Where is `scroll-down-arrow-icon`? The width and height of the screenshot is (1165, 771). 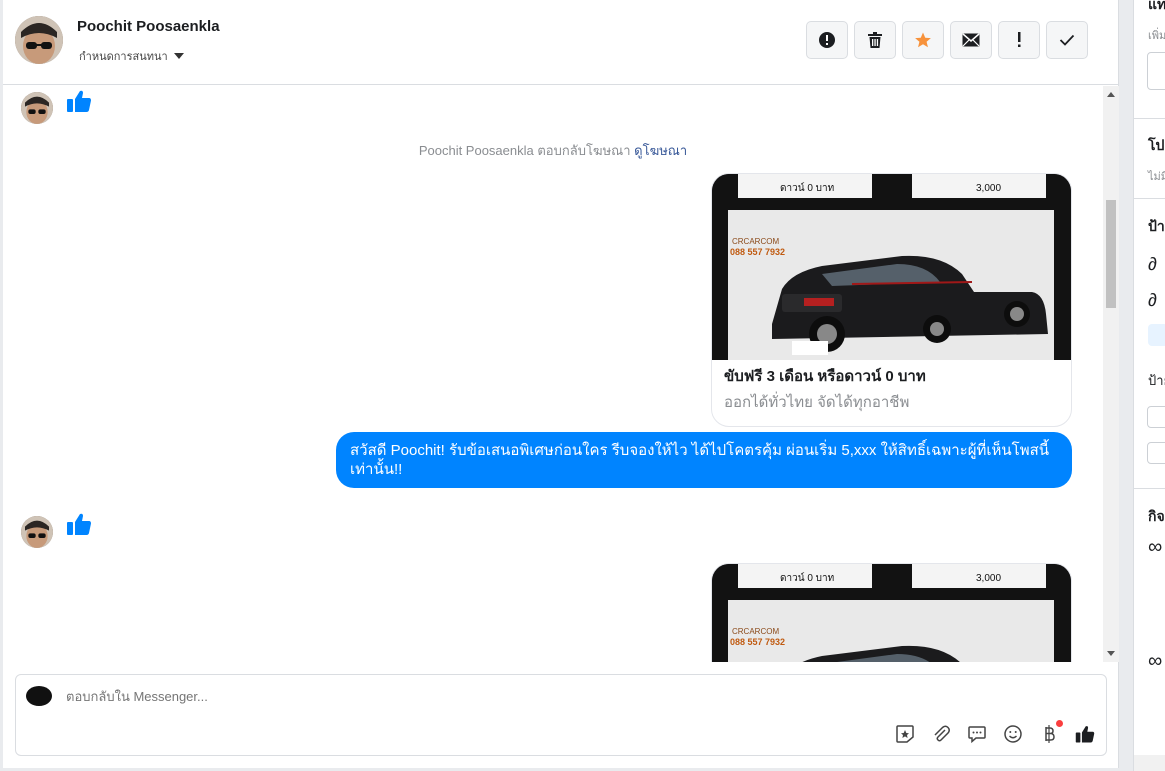
scroll-down-arrow-icon is located at coordinates (1111, 653).